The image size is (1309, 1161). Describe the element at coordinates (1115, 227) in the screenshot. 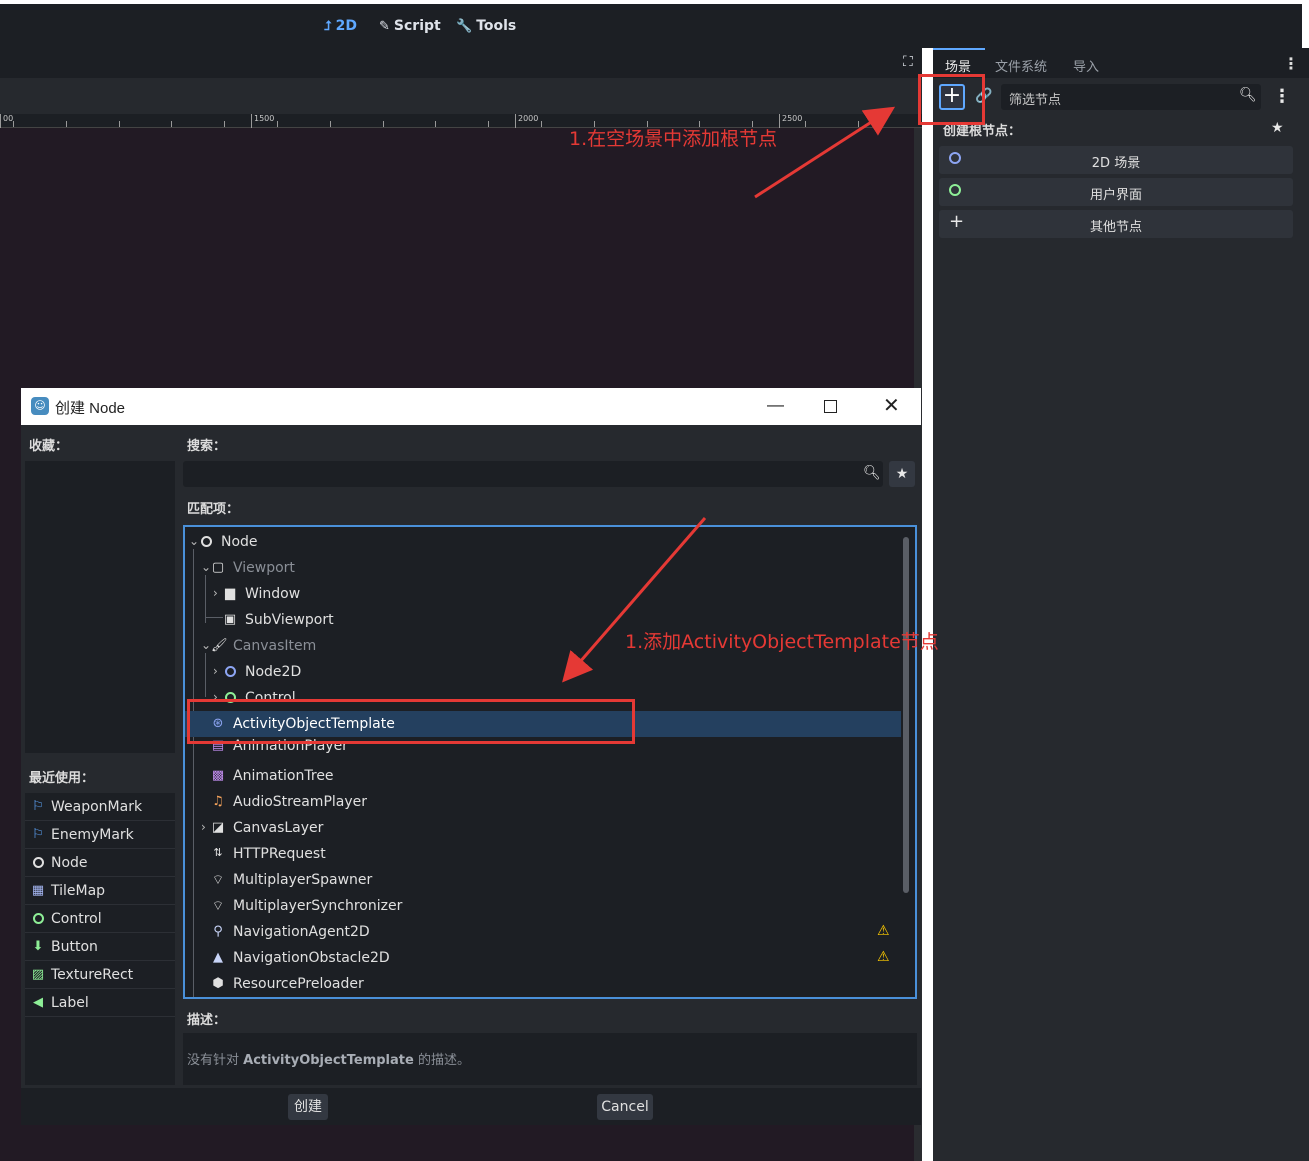

I see `root-other-label: 其他节点` at that location.